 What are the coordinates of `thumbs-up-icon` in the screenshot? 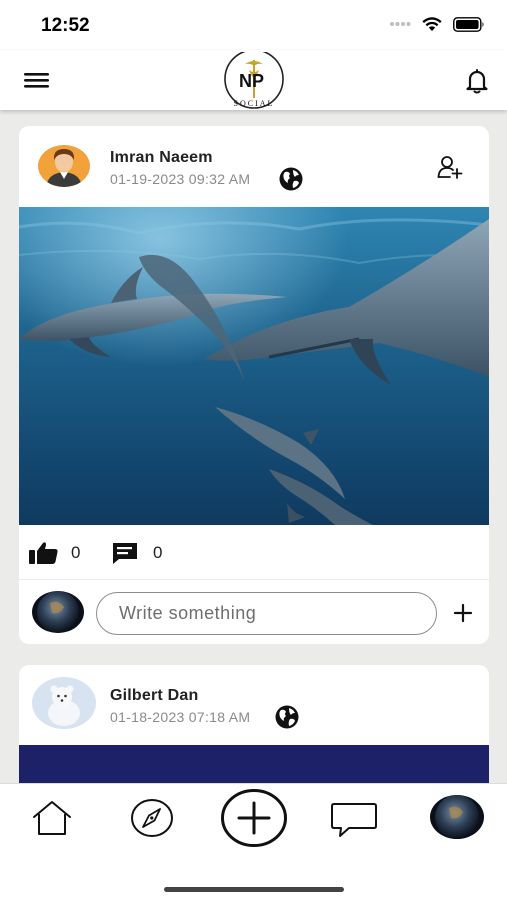 It's located at (43, 553).